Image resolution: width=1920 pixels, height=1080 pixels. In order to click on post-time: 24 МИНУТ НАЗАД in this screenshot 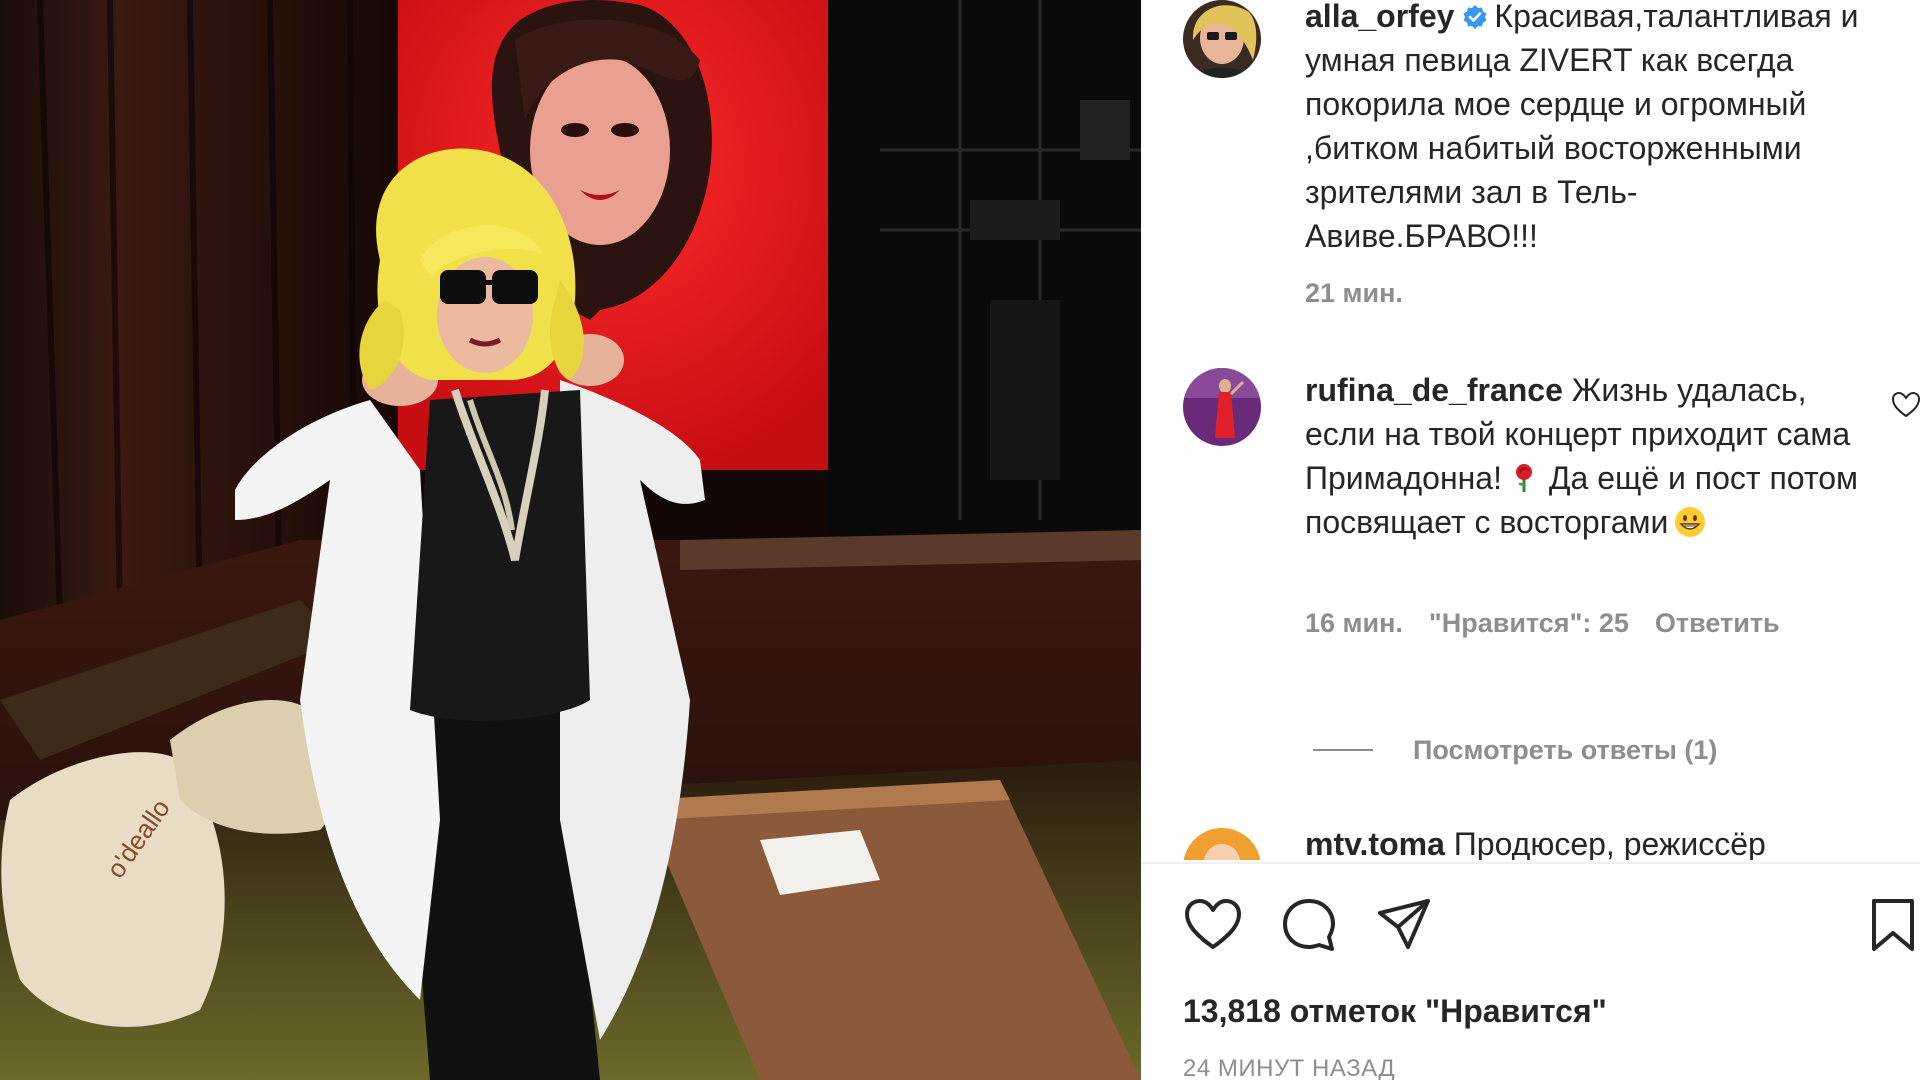, I will do `click(1289, 1067)`.